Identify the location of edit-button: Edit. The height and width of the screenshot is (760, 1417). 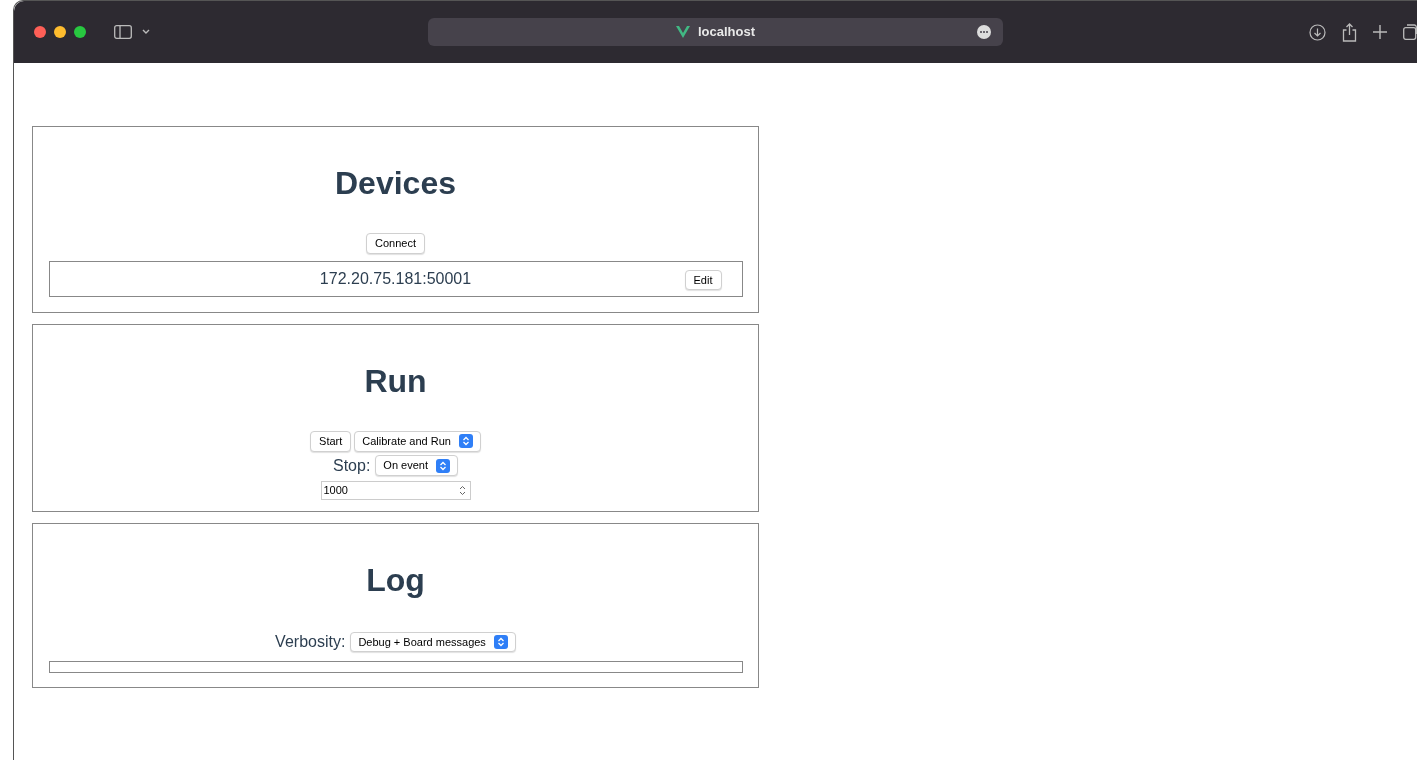
(703, 279).